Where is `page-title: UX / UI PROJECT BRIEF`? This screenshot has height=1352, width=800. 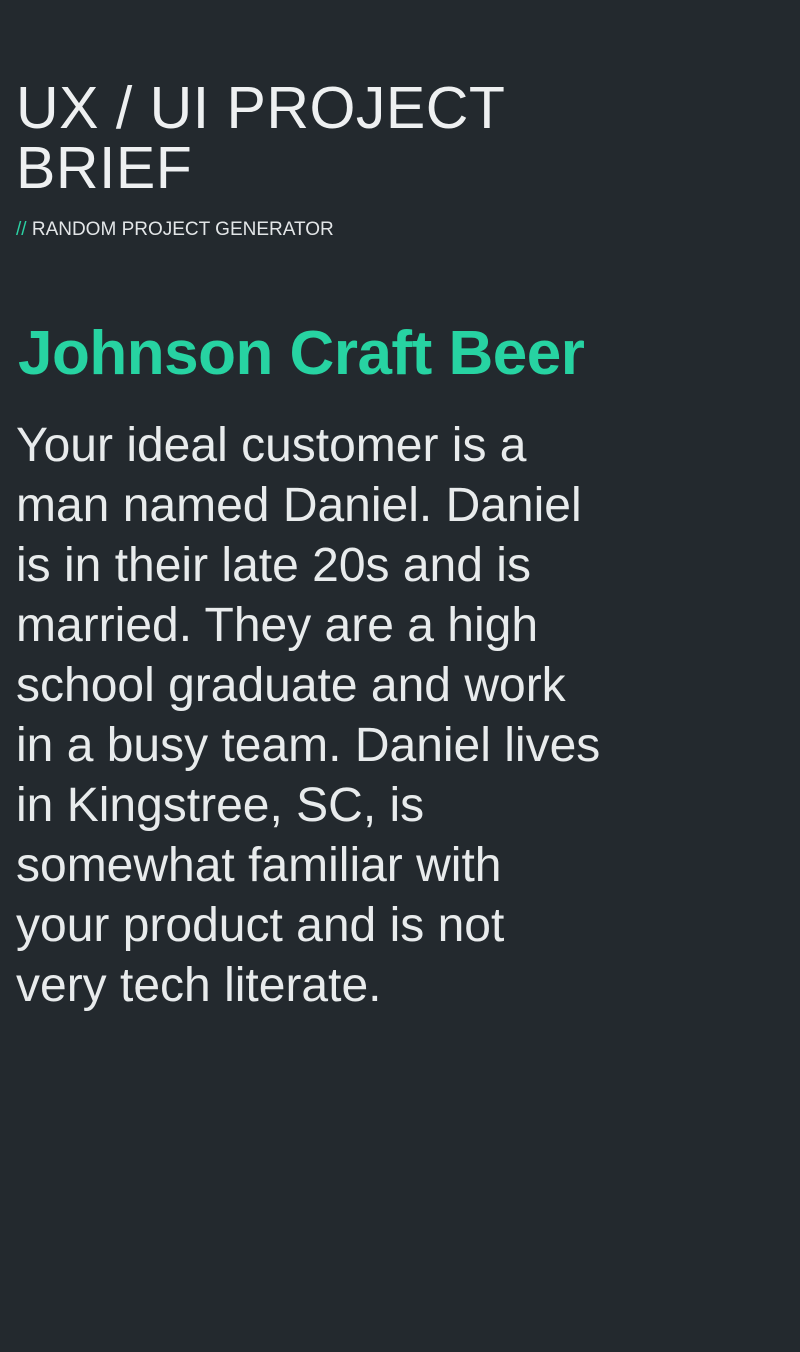
page-title: UX / UI PROJECT BRIEF is located at coordinates (260, 138).